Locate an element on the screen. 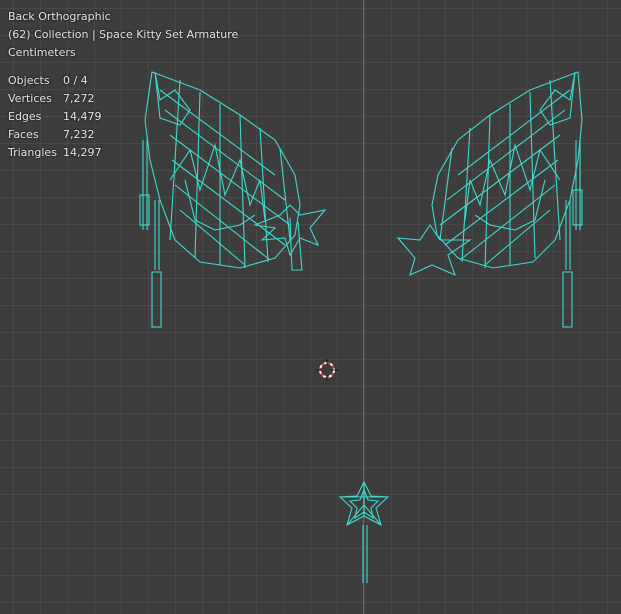 This screenshot has height=614, width=621. star-wand-mesh is located at coordinates (364, 531).